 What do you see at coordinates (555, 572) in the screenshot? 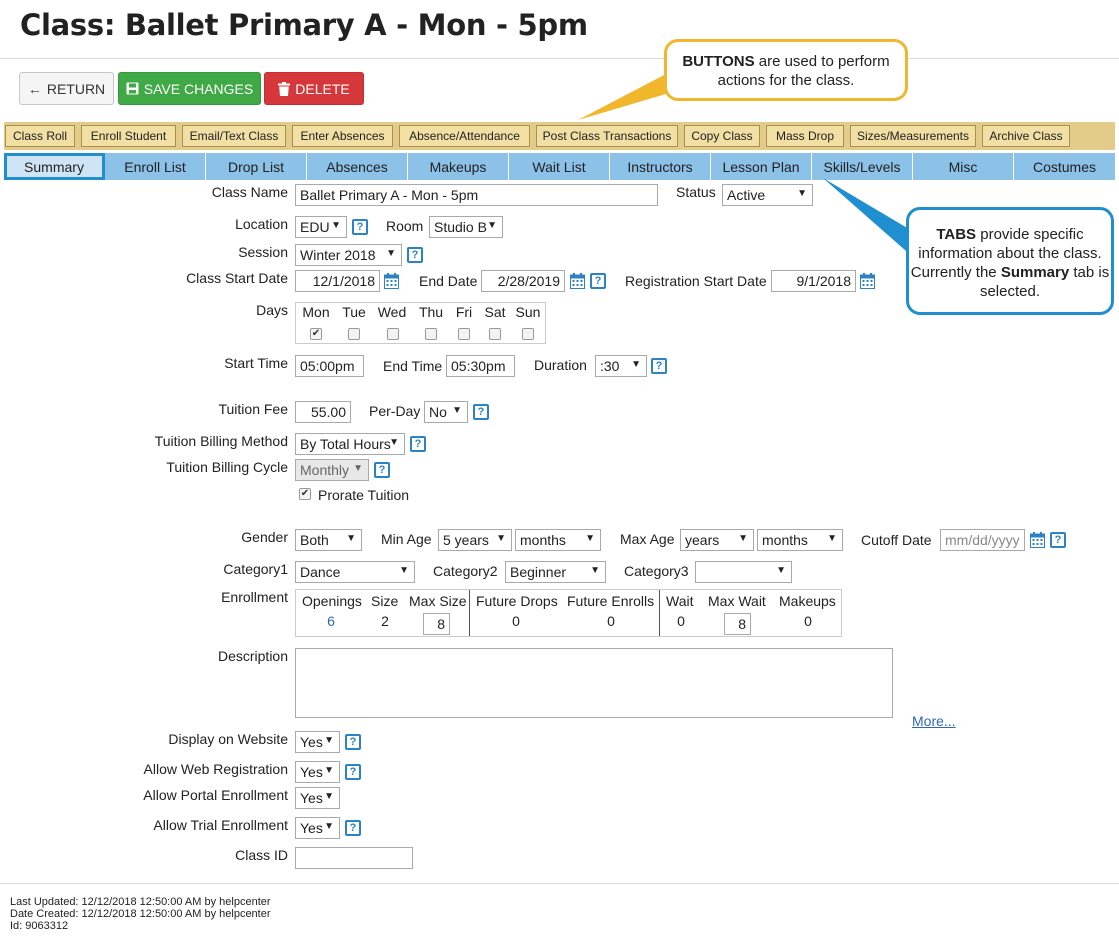
I see `category2-select: Beginner ▼` at bounding box center [555, 572].